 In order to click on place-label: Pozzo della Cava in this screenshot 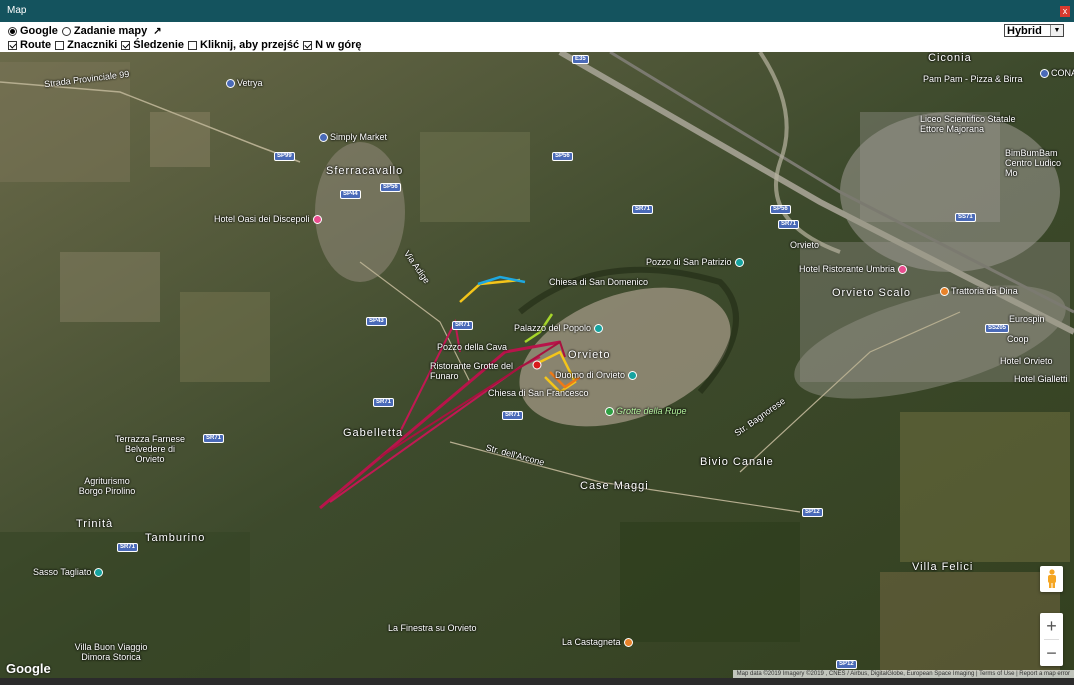, I will do `click(472, 347)`.